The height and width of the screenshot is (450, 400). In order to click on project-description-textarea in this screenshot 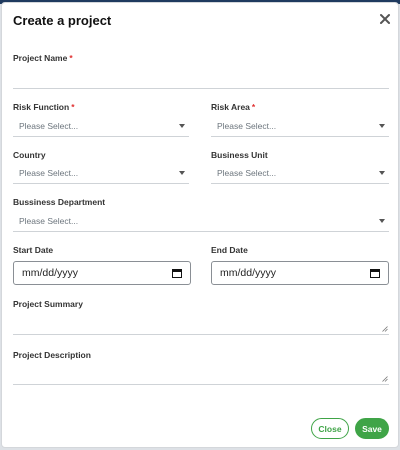, I will do `click(201, 375)`.